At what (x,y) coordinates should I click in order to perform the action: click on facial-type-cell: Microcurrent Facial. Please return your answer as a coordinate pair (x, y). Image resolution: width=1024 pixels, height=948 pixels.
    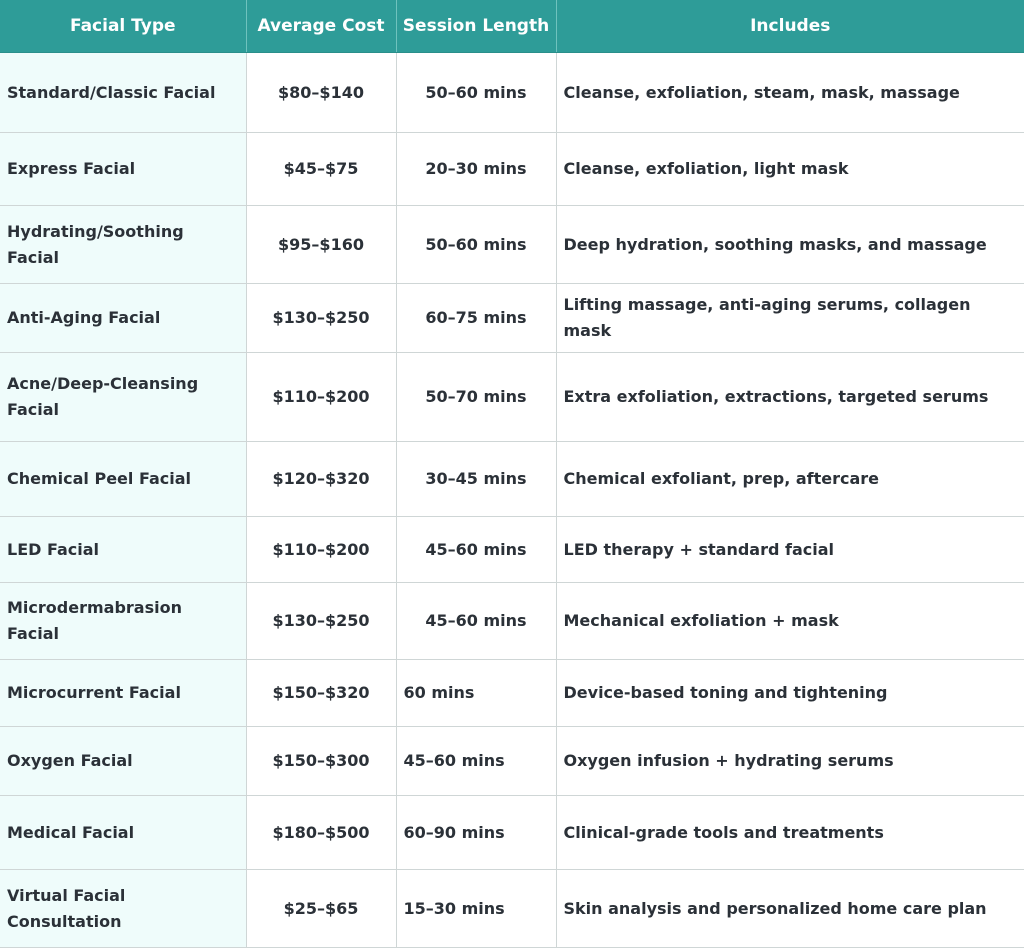
    Looking at the image, I should click on (123, 693).